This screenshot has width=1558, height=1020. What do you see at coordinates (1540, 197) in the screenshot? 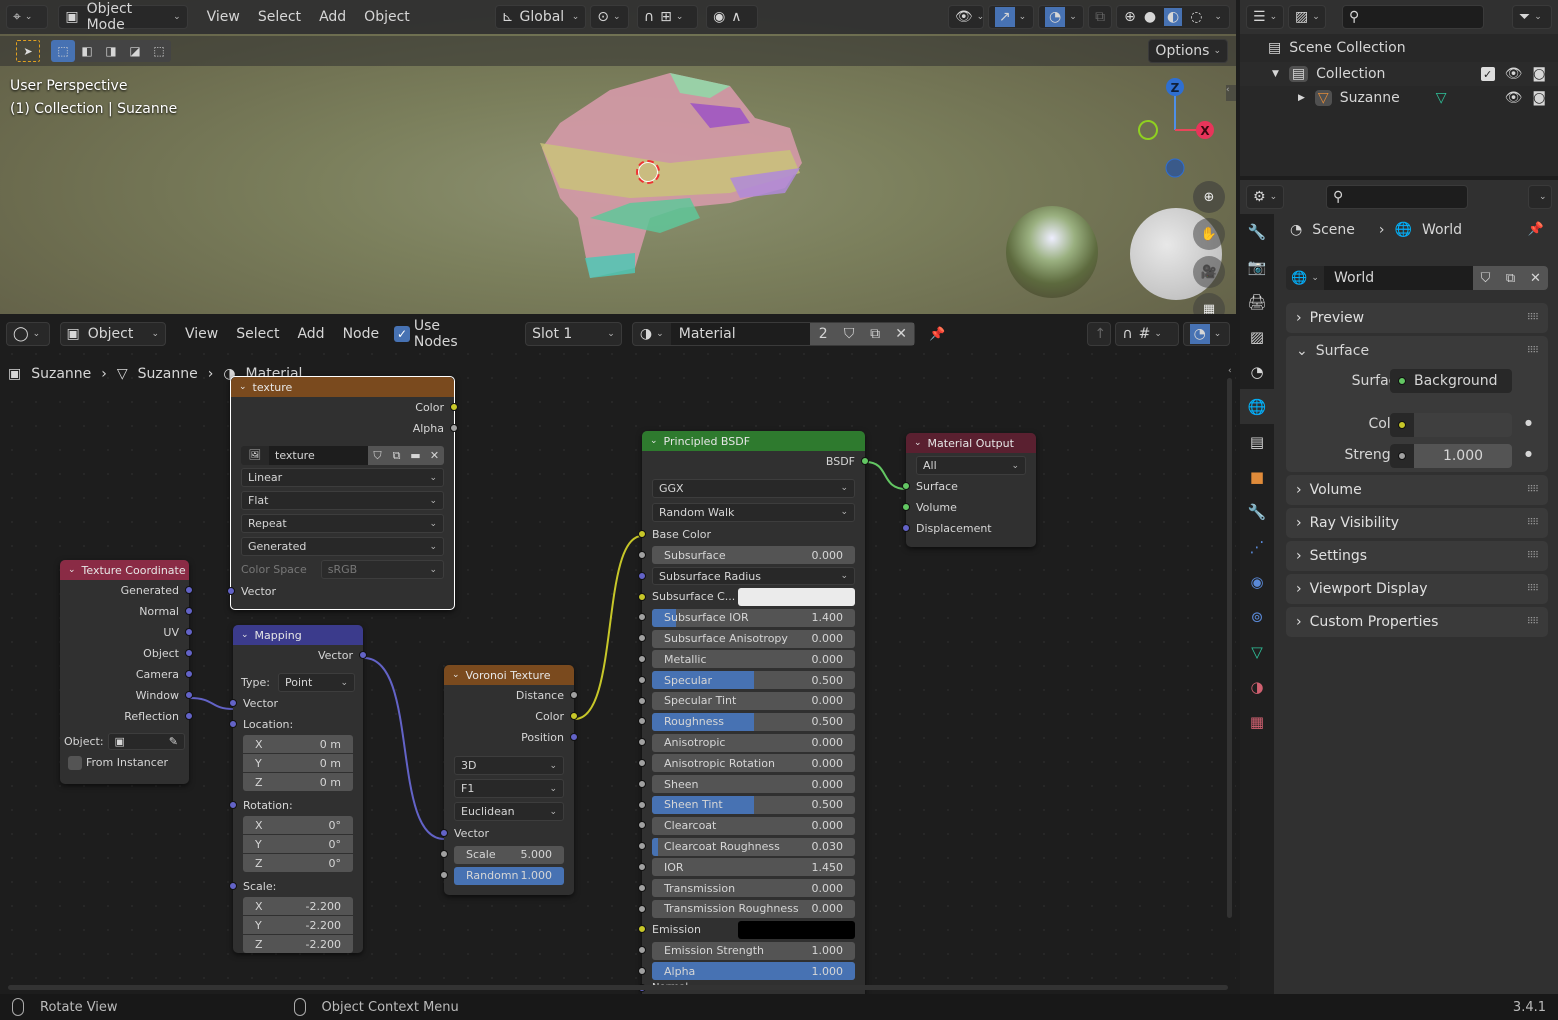
I see `options-dropdown: ⌄` at bounding box center [1540, 197].